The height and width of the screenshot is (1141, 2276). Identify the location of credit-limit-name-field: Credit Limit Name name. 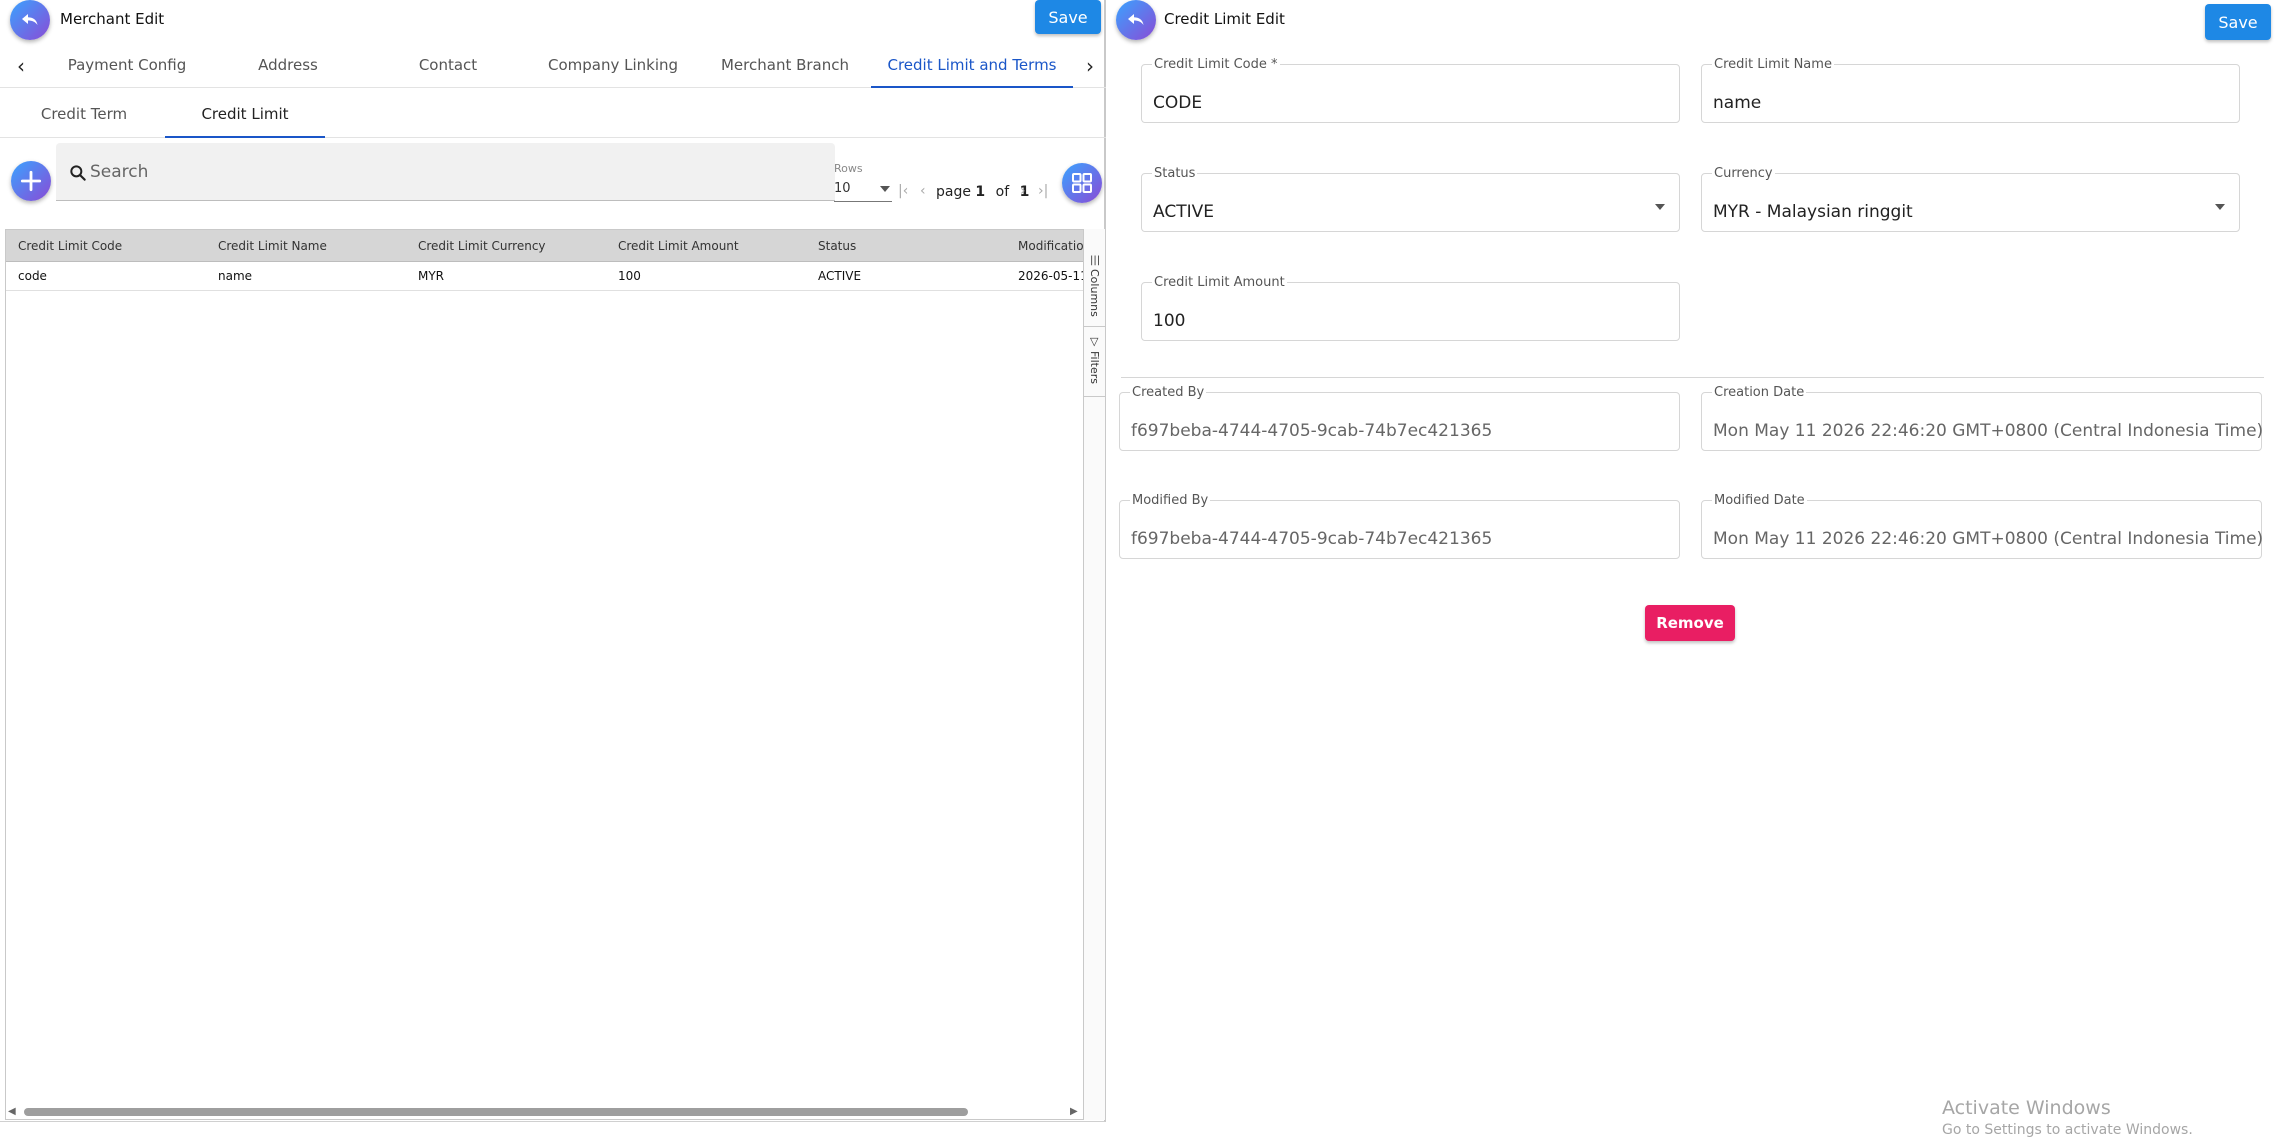
(1970, 90).